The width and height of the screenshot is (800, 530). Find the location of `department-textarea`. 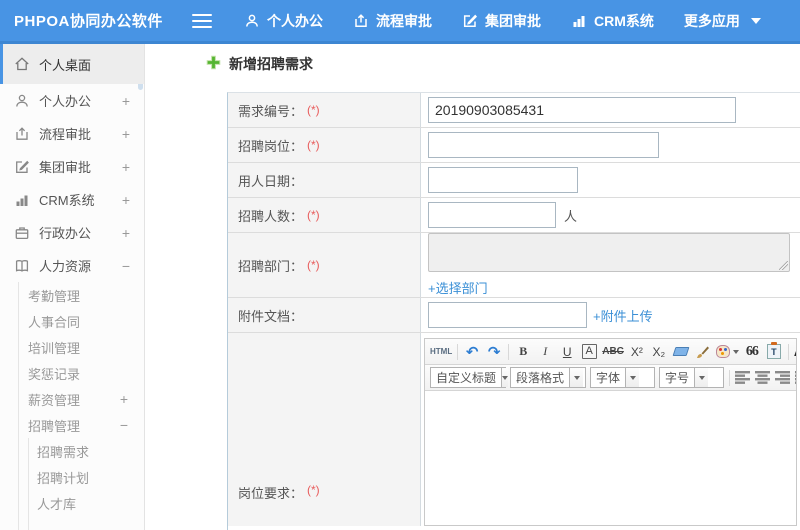

department-textarea is located at coordinates (609, 252).